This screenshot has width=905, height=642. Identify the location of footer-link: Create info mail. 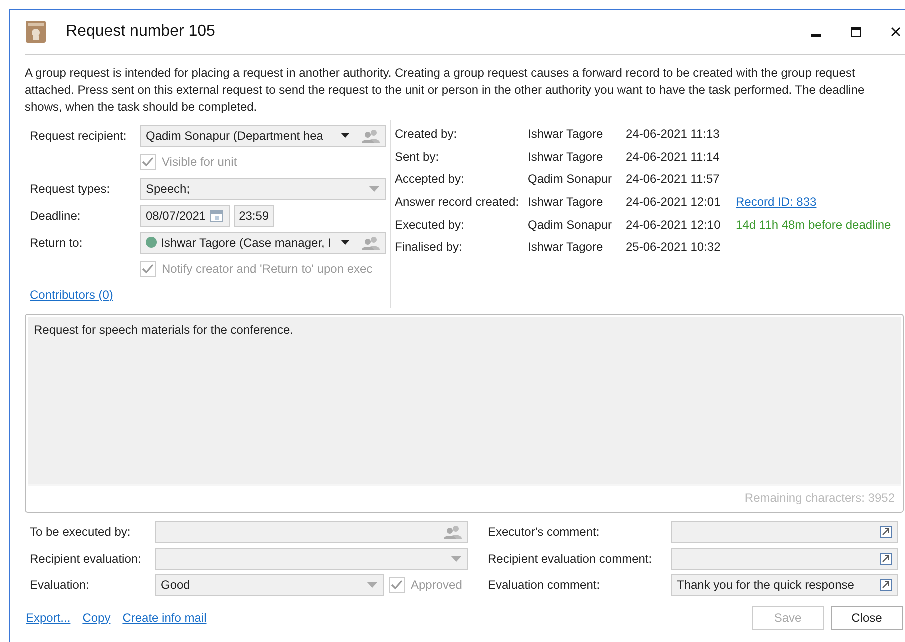
(164, 617).